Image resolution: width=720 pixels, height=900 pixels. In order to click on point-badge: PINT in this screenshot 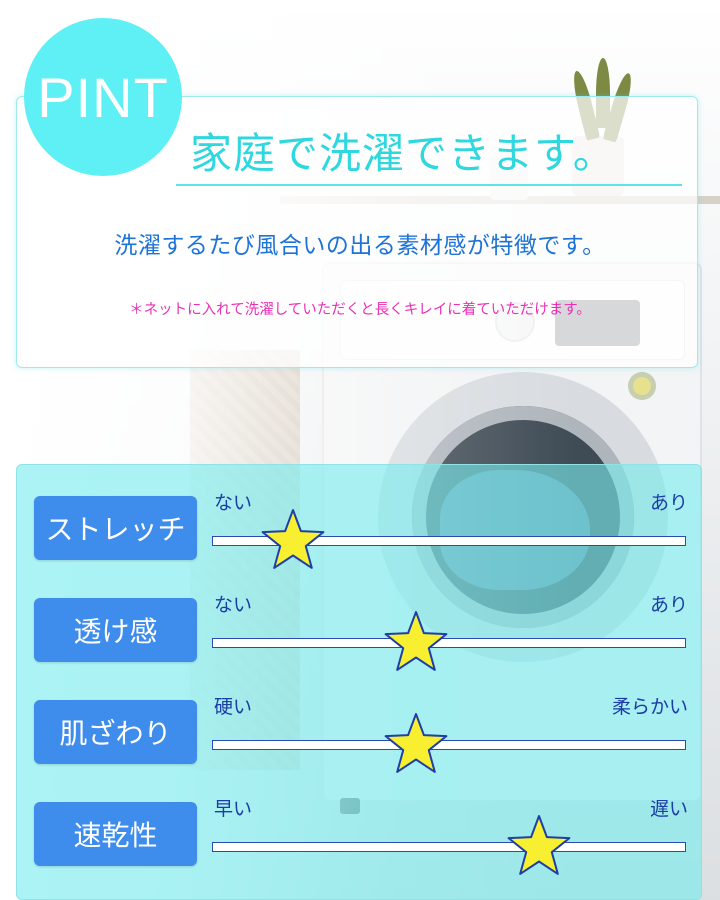, I will do `click(103, 97)`.